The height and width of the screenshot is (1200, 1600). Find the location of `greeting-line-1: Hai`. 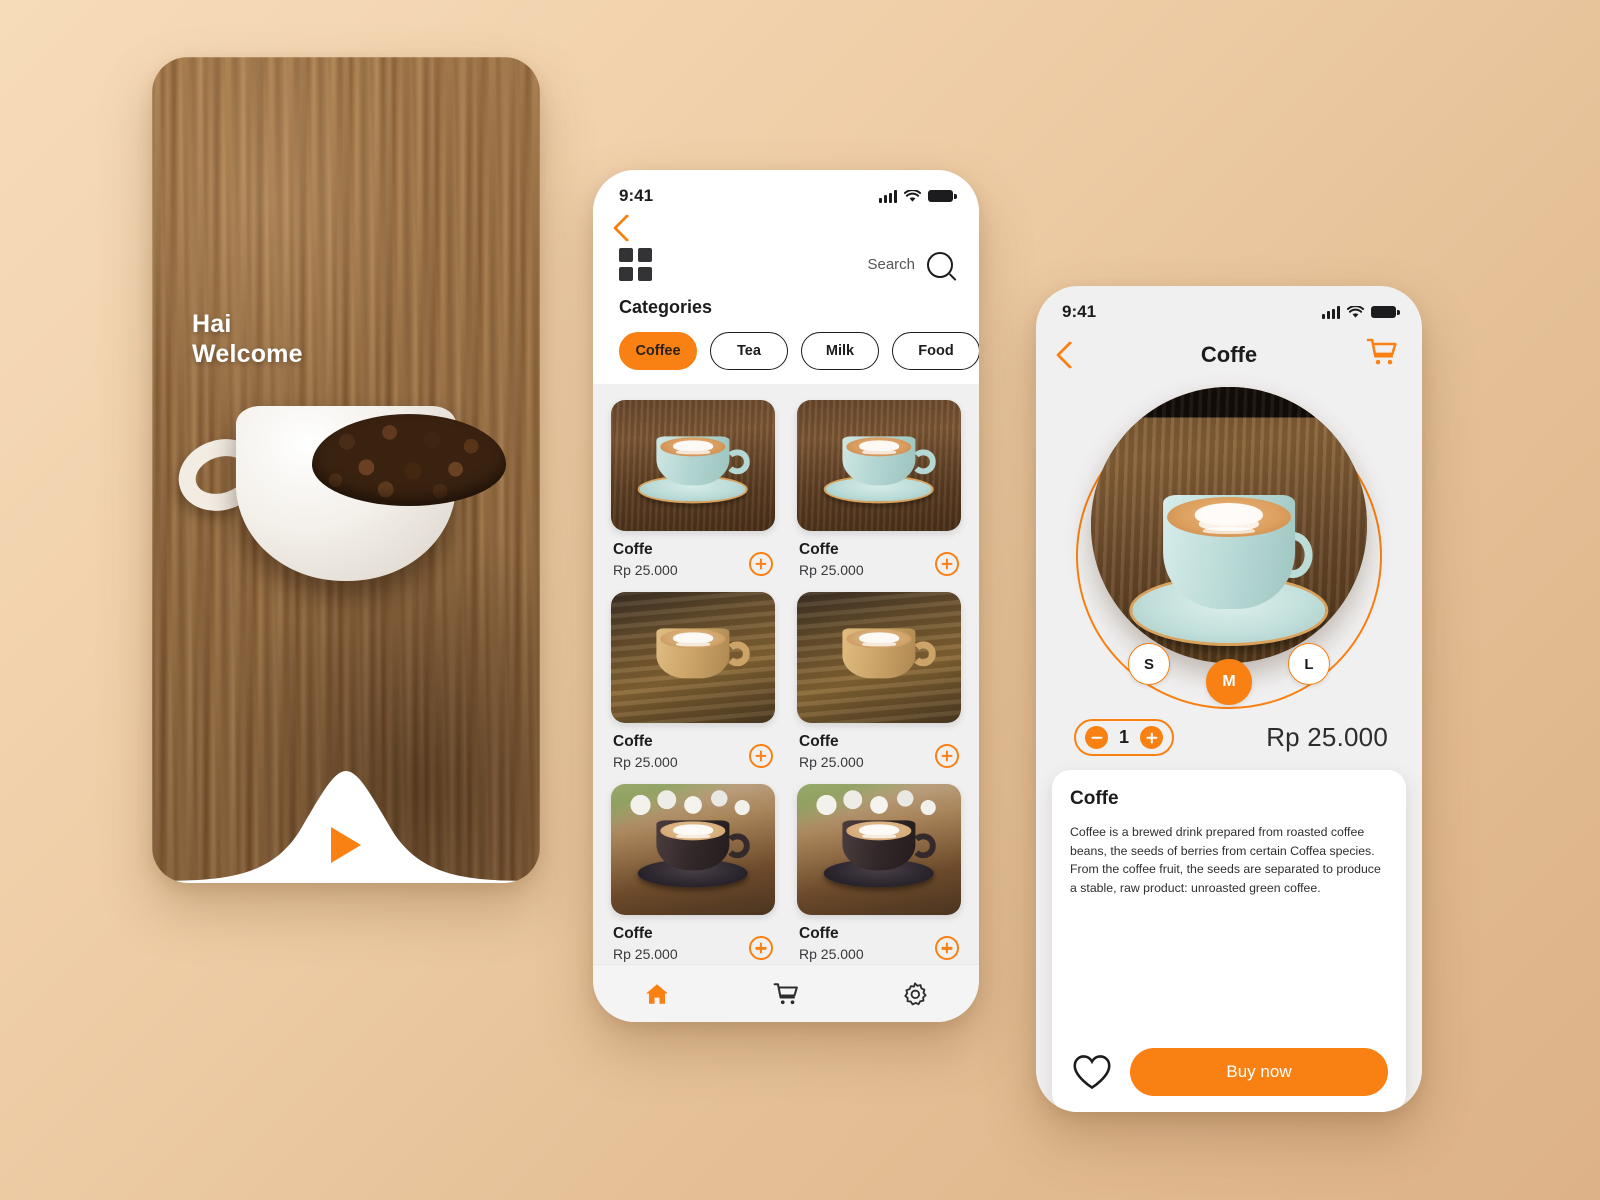

greeting-line-1: Hai is located at coordinates (212, 324).